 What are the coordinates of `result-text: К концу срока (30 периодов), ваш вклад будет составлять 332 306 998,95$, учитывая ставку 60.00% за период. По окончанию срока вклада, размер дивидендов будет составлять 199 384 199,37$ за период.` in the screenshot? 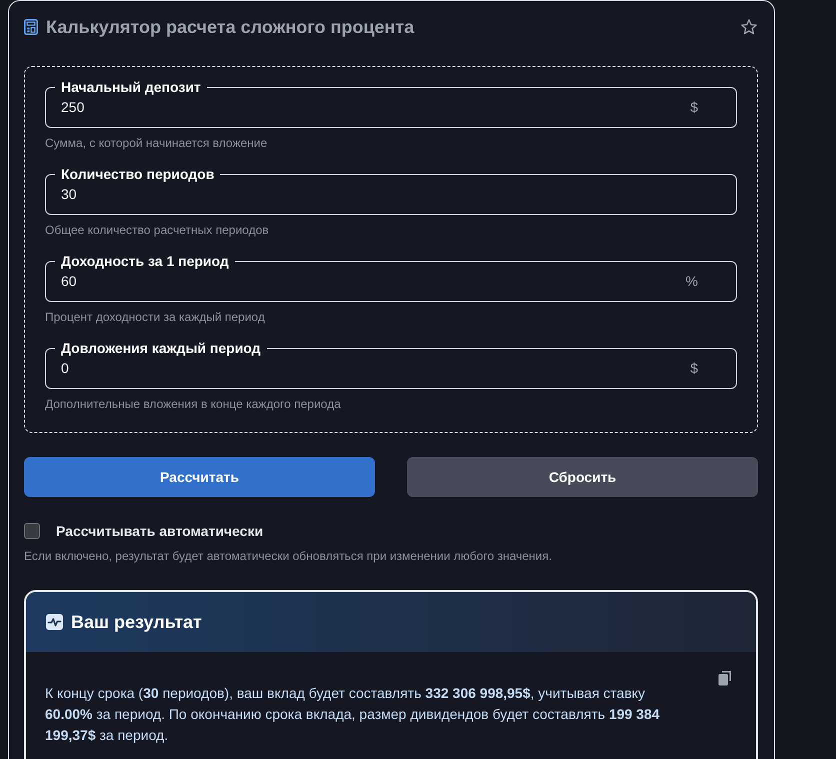 It's located at (353, 714).